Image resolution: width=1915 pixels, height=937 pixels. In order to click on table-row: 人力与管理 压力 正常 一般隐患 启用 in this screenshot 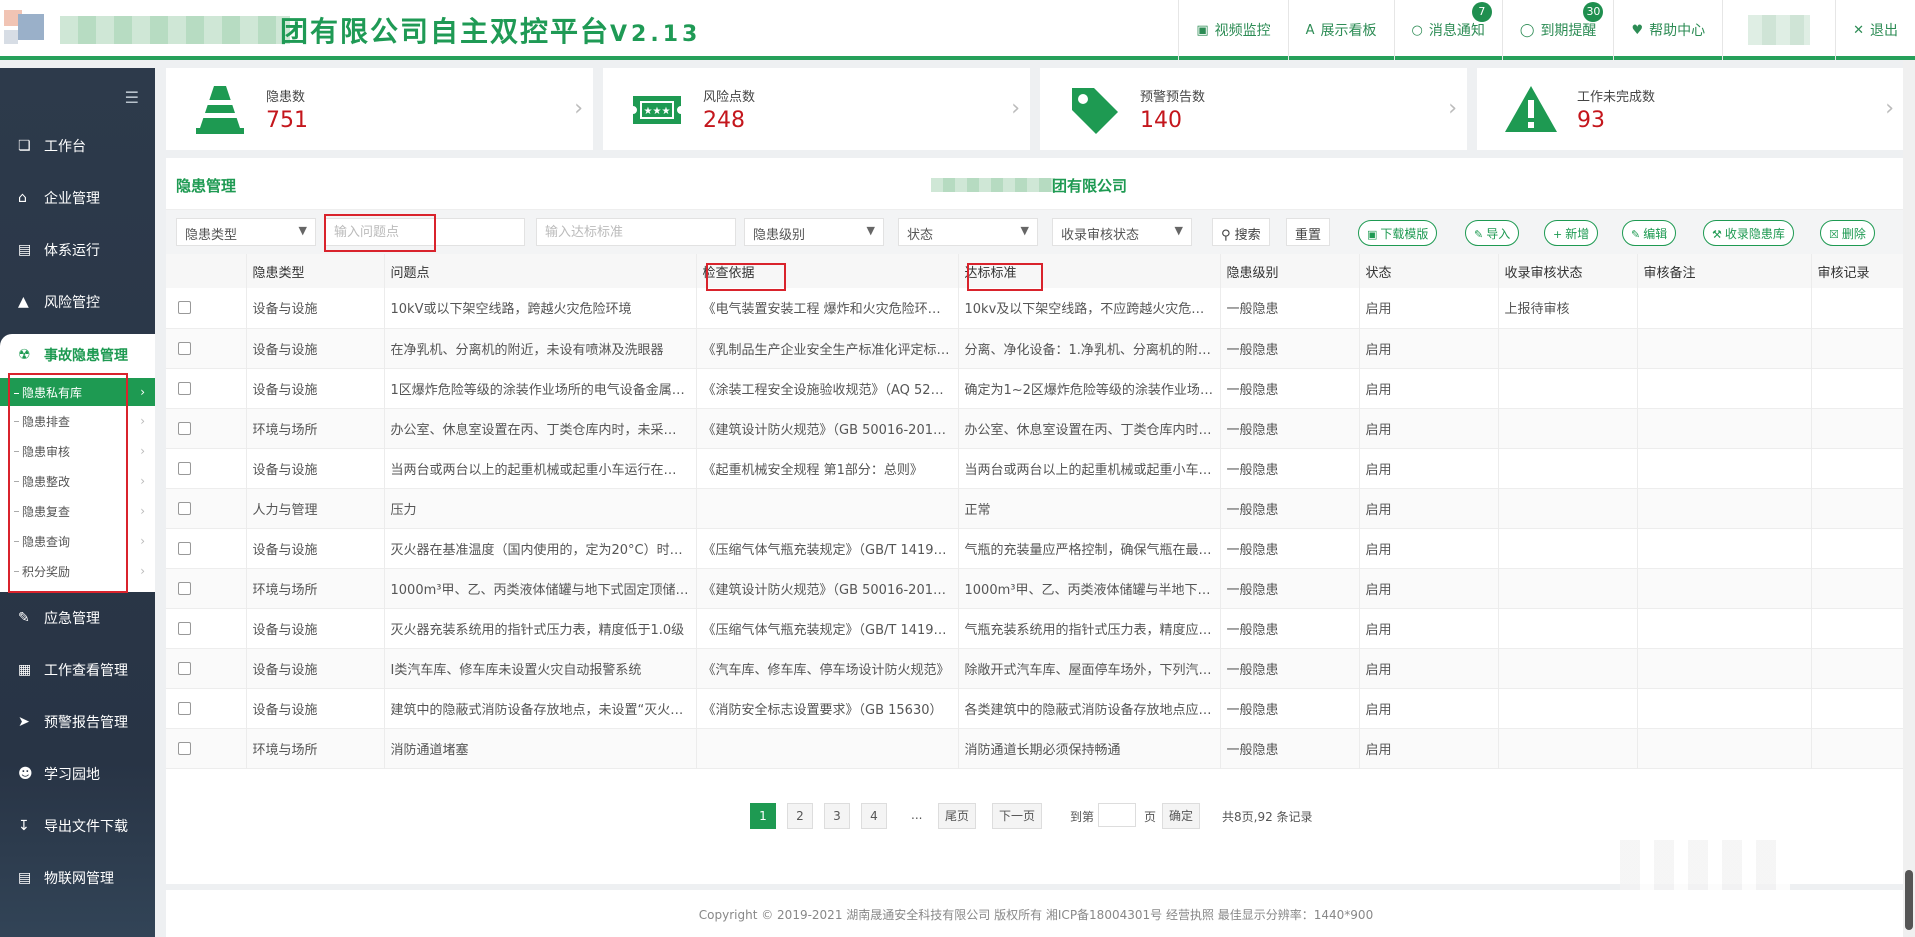, I will do `click(1036, 508)`.